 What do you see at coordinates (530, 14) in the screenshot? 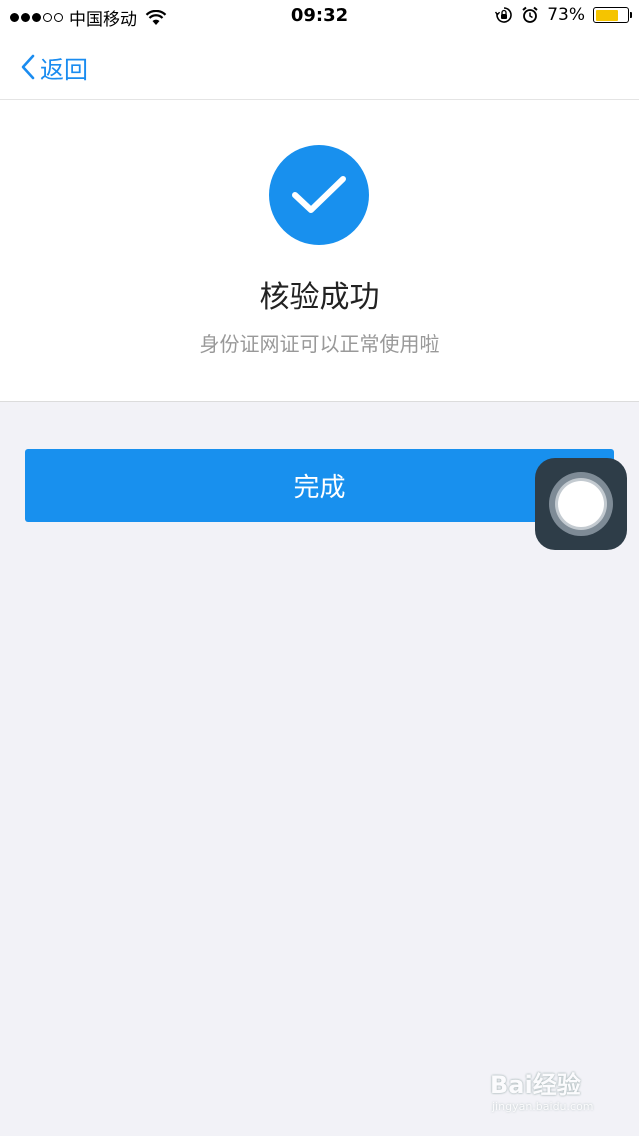
I see `alarm-clock-icon` at bounding box center [530, 14].